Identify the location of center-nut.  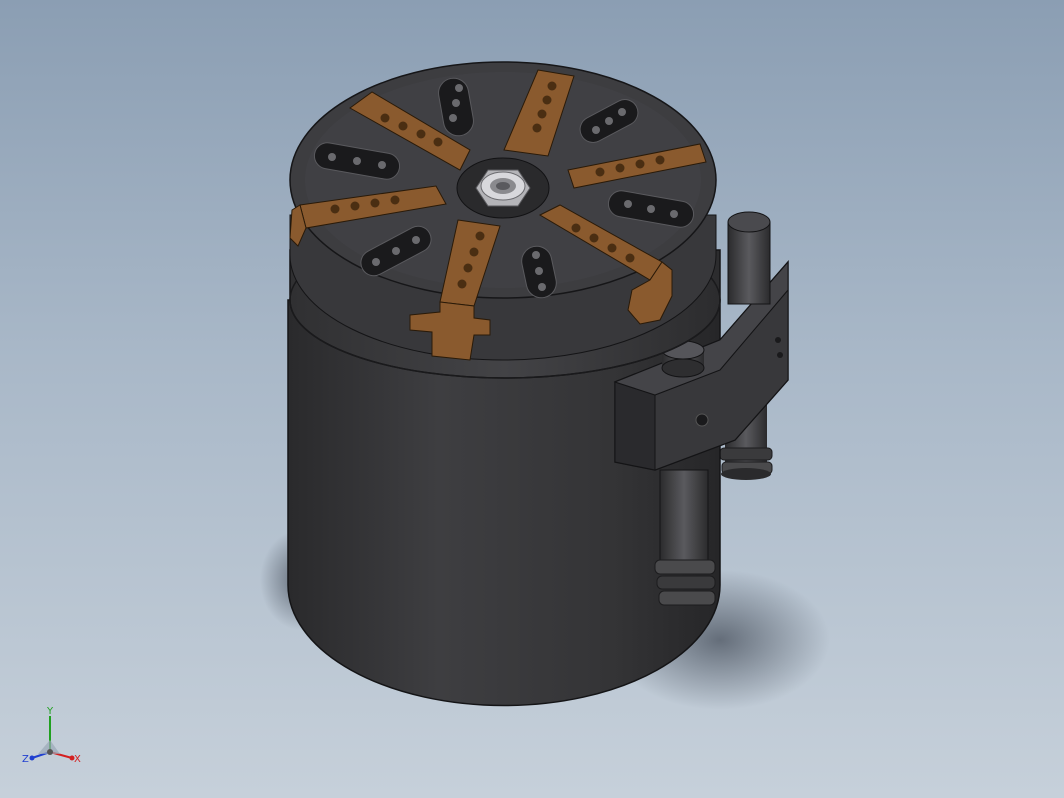
(503, 188).